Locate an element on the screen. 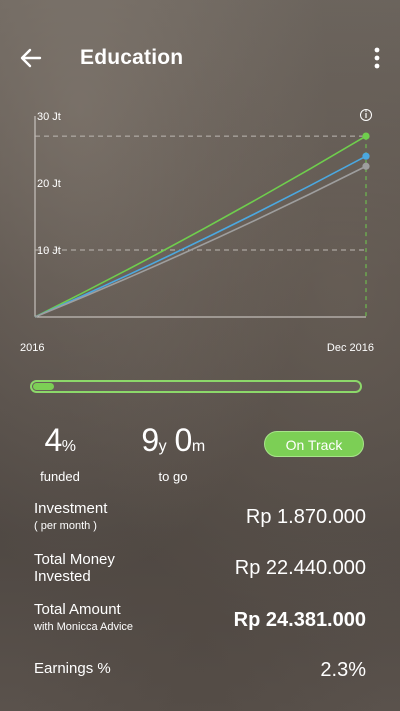 The image size is (400, 711). investment-label-text: Investment is located at coordinates (71, 508).